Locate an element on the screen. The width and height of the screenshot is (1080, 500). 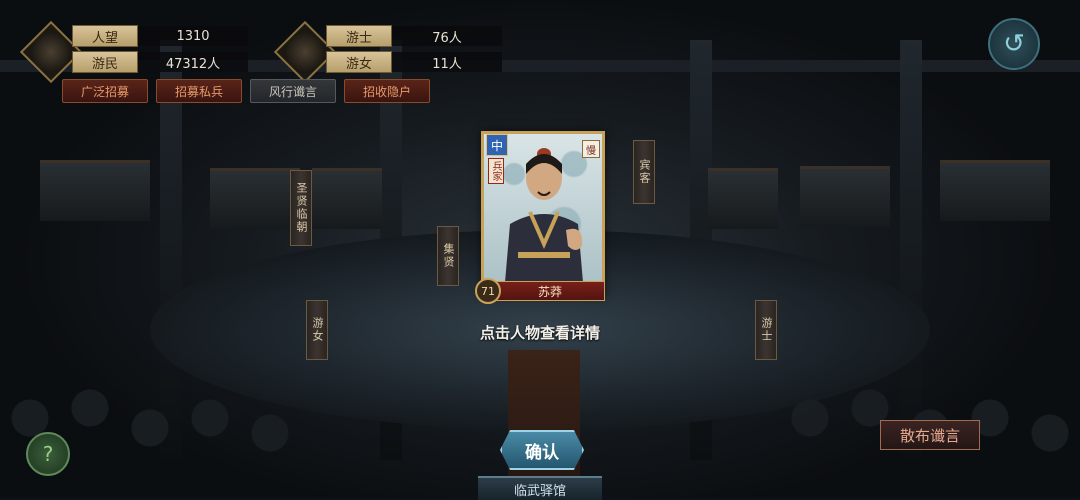
rank-badge: 中 is located at coordinates (497, 145).